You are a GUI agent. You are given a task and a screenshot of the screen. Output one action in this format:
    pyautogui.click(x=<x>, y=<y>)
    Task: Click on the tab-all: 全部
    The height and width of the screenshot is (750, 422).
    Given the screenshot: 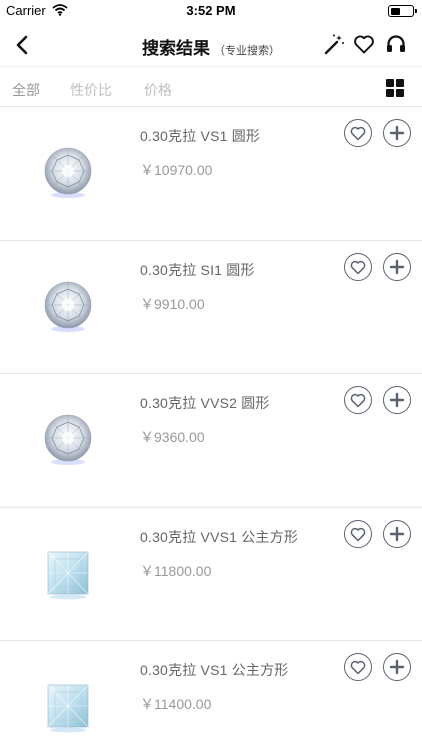 What is the action you would take?
    pyautogui.click(x=26, y=90)
    